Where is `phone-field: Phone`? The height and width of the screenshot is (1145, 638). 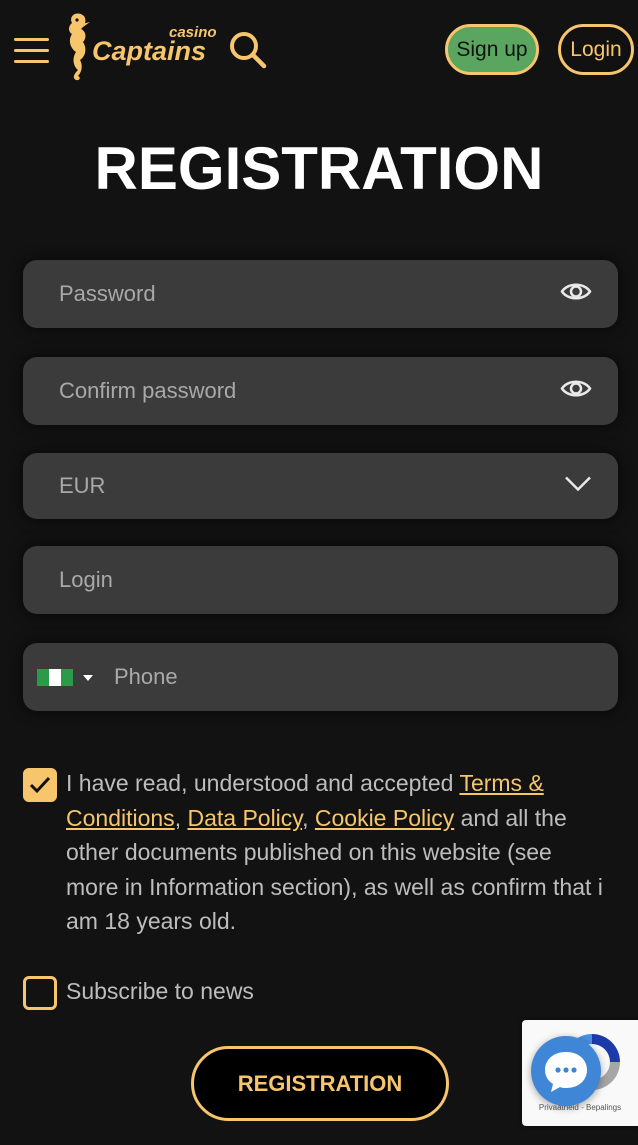
phone-field: Phone is located at coordinates (320, 677).